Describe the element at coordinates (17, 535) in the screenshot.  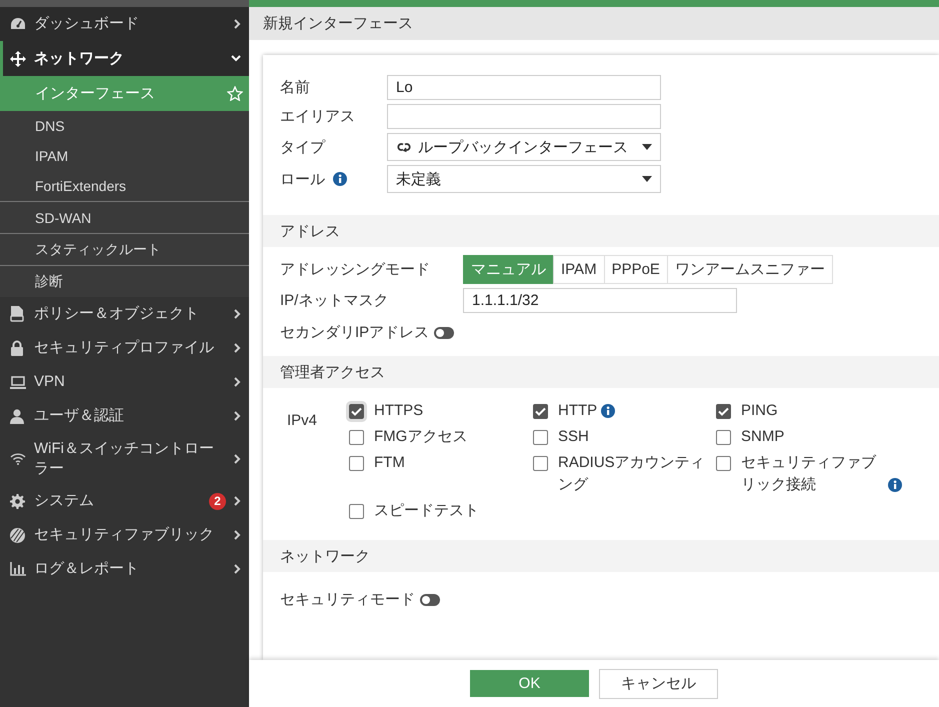
I see `striped-circle-icon` at that location.